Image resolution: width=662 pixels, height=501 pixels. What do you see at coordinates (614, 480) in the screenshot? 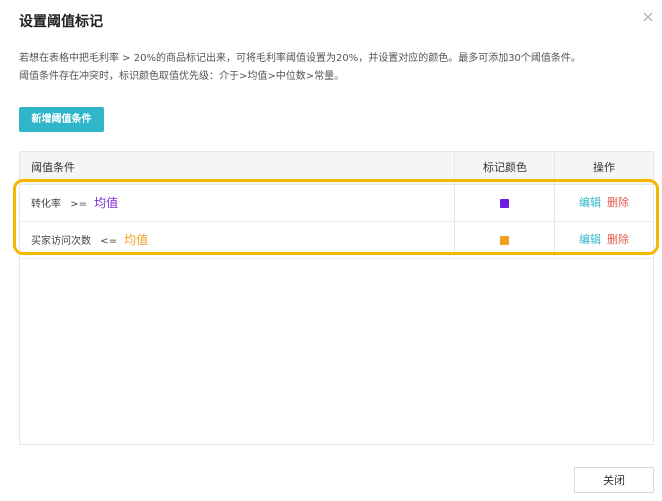
I see `close-button: 关闭` at bounding box center [614, 480].